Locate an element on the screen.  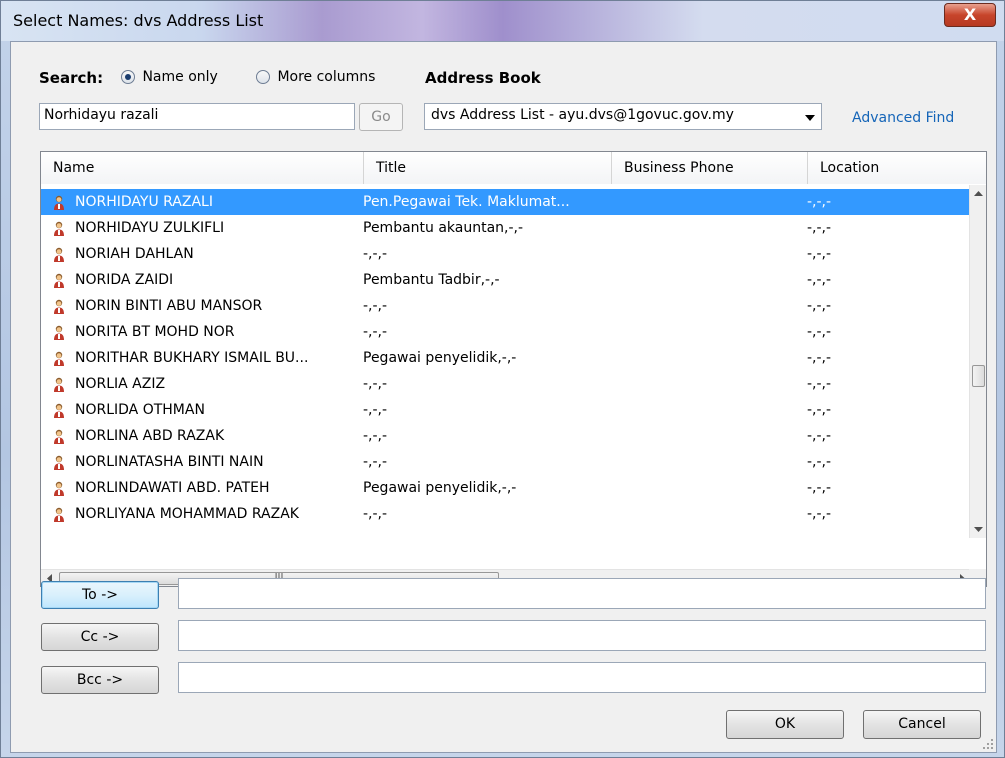
column-header-title: Title is located at coordinates (488, 168).